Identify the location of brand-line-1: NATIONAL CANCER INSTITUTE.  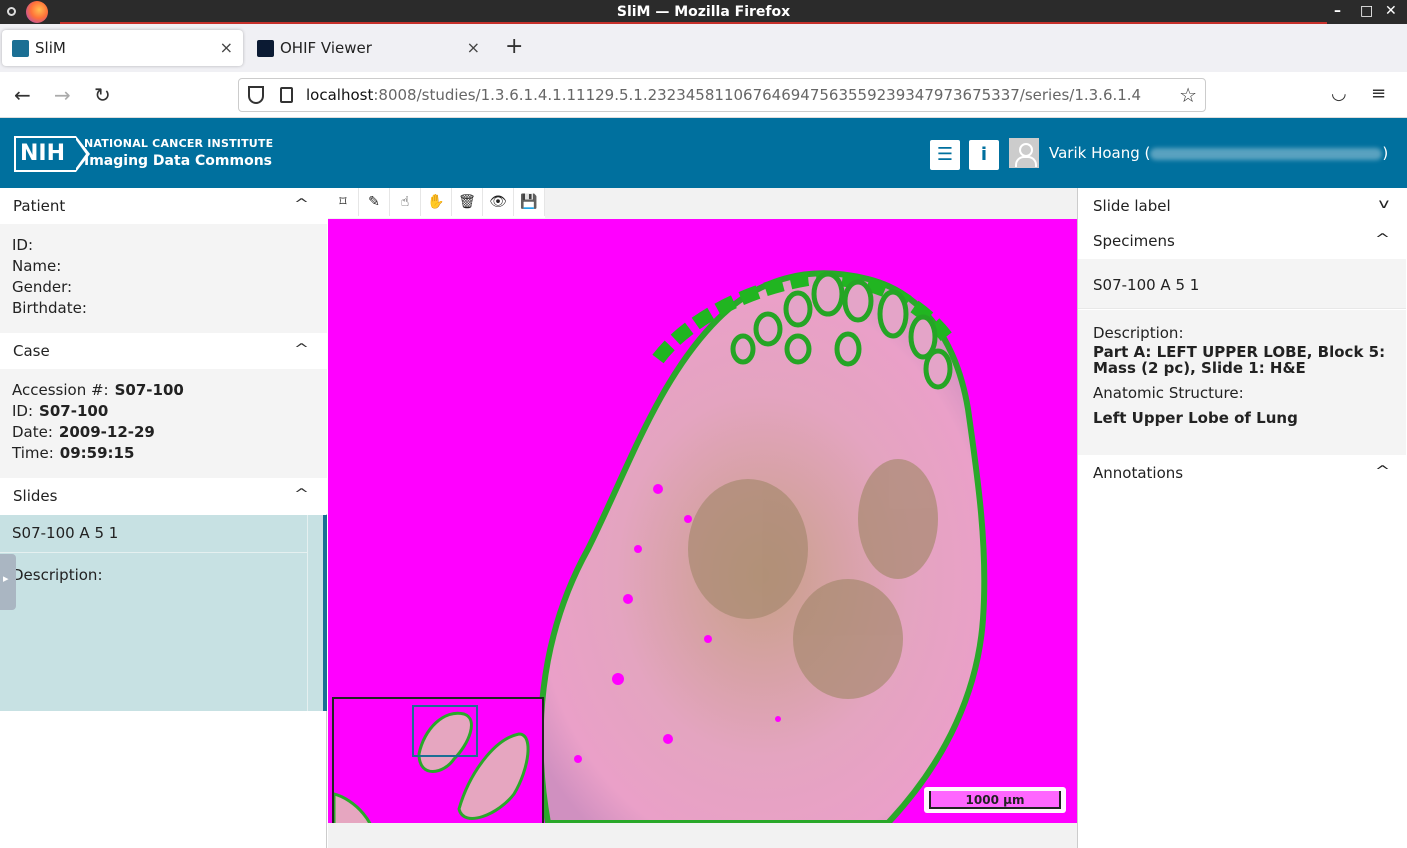
(179, 143).